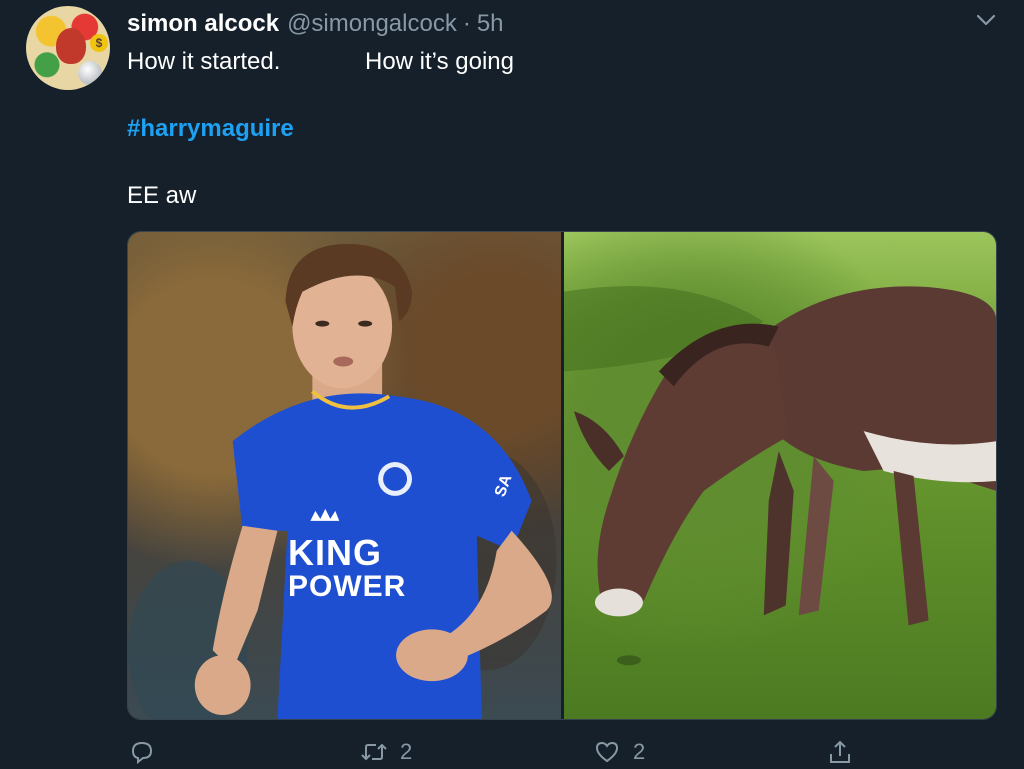 The image size is (1024, 769). What do you see at coordinates (142, 753) in the screenshot?
I see `reply-icon` at bounding box center [142, 753].